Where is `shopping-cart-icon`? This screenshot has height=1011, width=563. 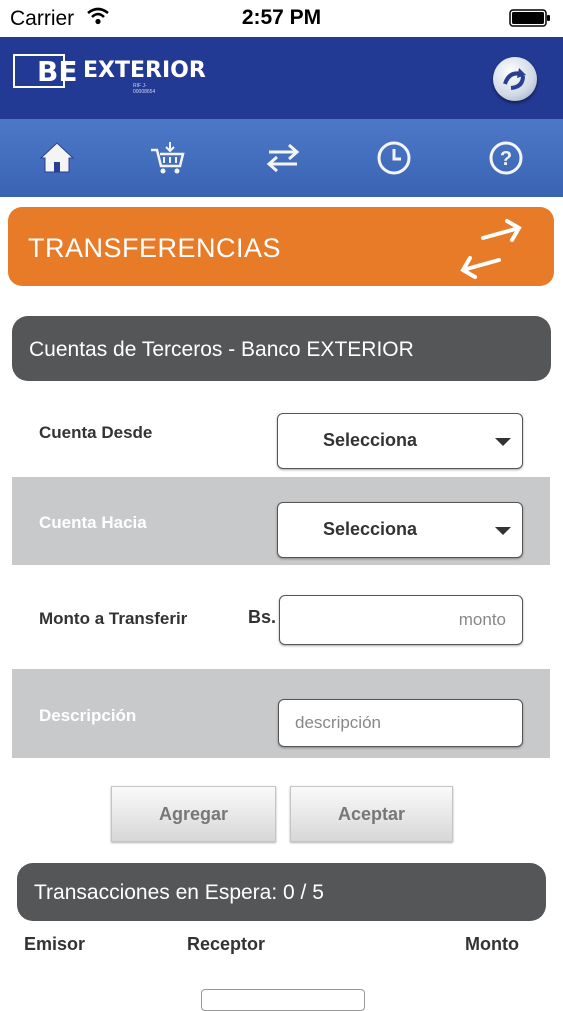
shopping-cart-icon is located at coordinates (168, 158).